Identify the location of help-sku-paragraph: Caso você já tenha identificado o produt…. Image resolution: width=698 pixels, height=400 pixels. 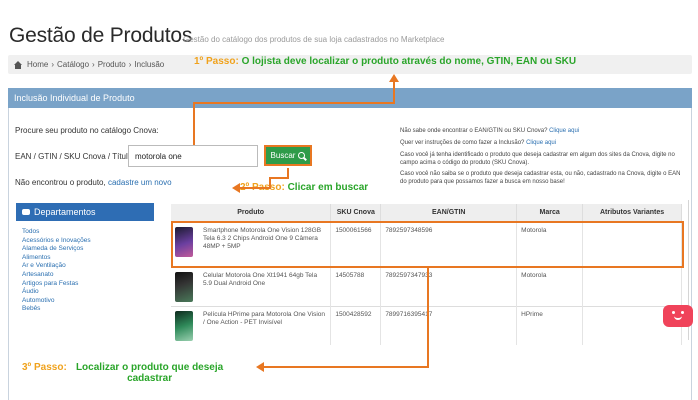
(537, 159).